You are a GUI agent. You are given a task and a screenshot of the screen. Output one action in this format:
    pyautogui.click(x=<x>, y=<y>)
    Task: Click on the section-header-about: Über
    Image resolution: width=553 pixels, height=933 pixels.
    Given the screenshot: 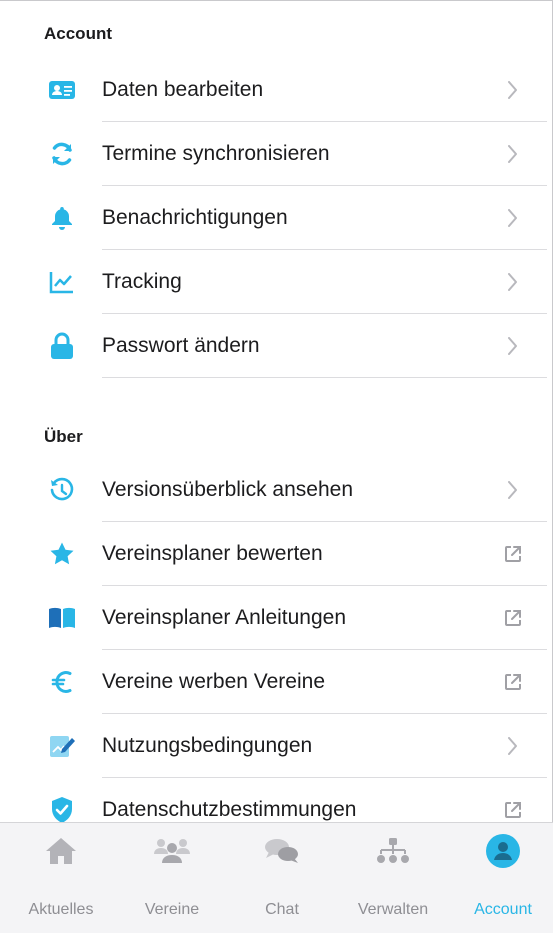 What is the action you would take?
    pyautogui.click(x=63, y=436)
    